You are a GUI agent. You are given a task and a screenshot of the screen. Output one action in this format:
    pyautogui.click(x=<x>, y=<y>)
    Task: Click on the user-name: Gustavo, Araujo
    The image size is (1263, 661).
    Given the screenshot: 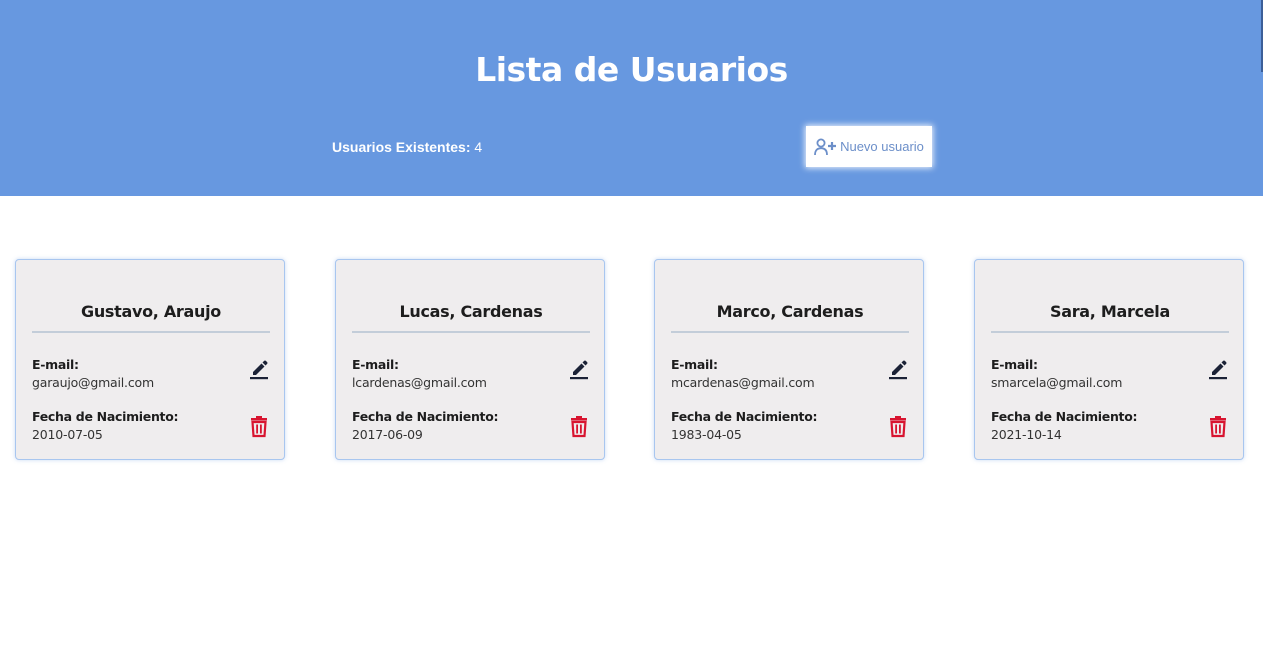 What is the action you would take?
    pyautogui.click(x=150, y=311)
    